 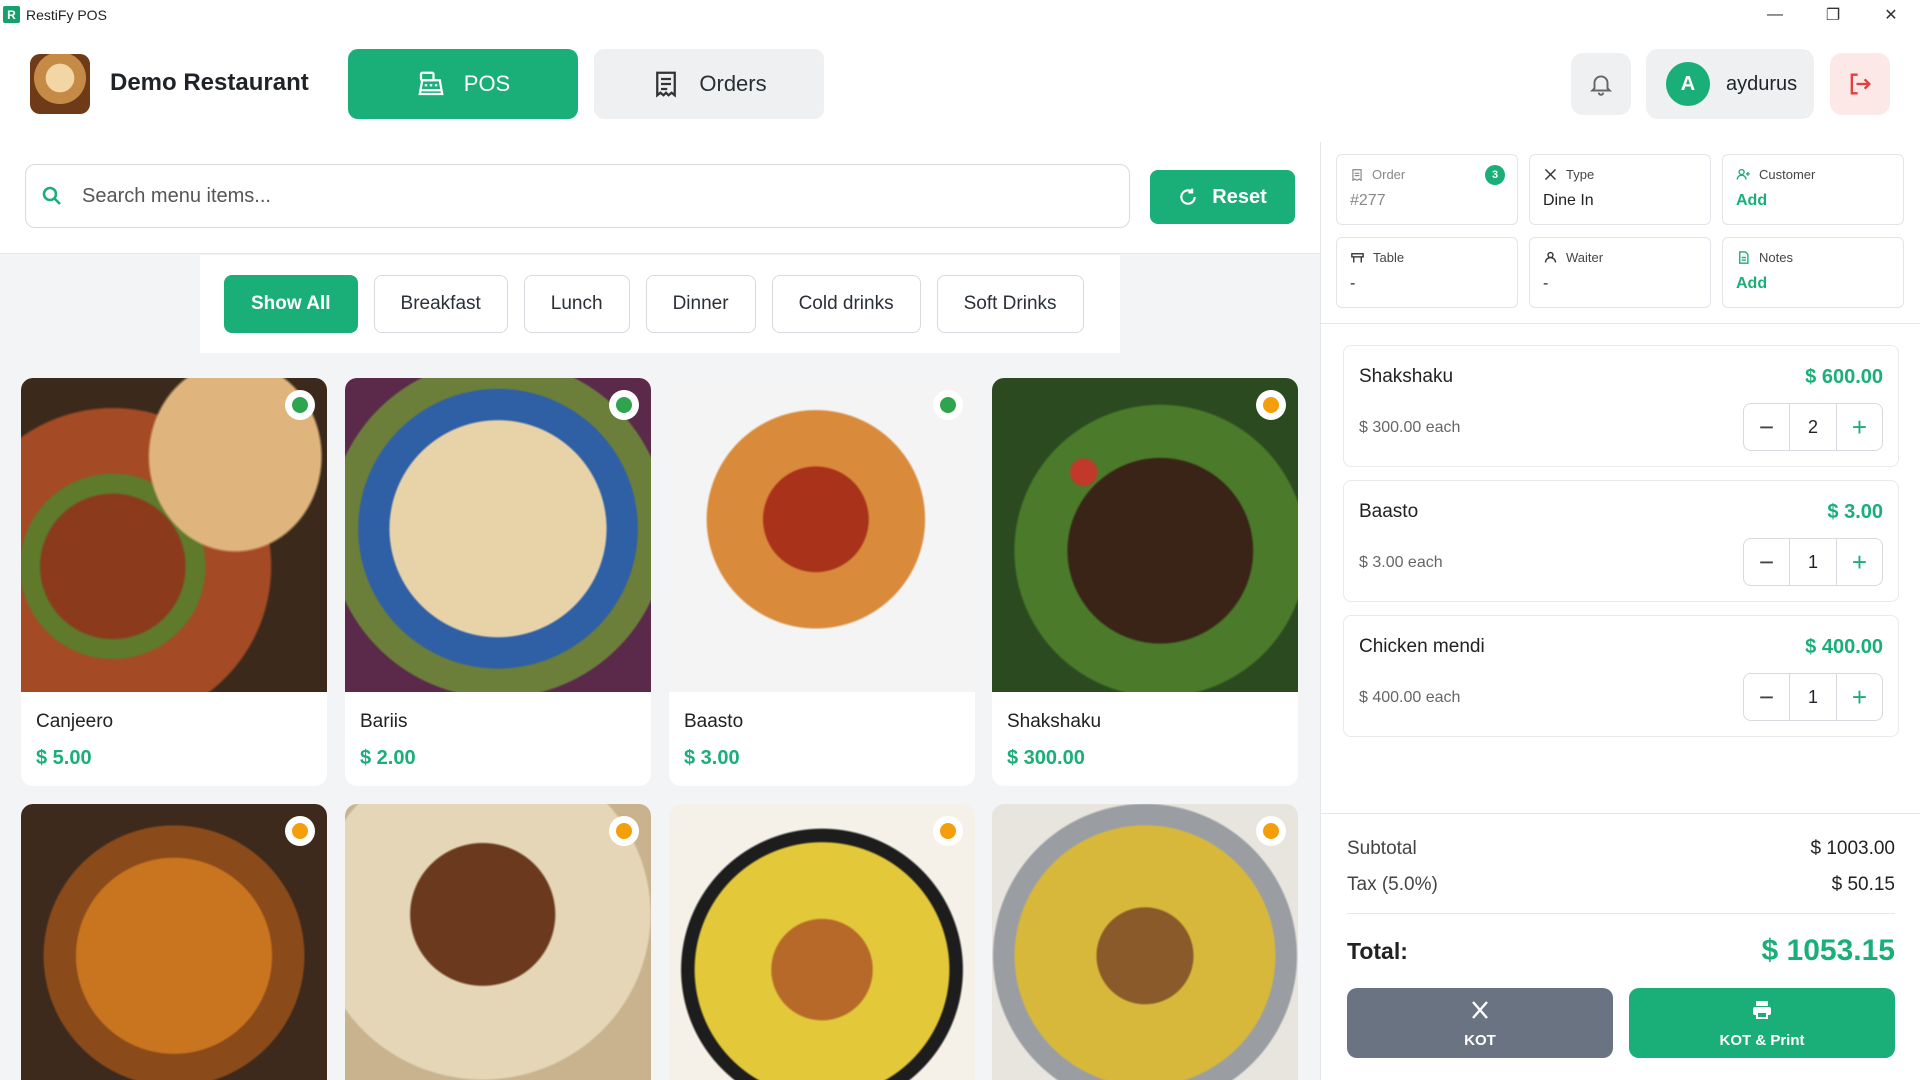 I want to click on customer-card: Customer Add, so click(x=1813, y=189).